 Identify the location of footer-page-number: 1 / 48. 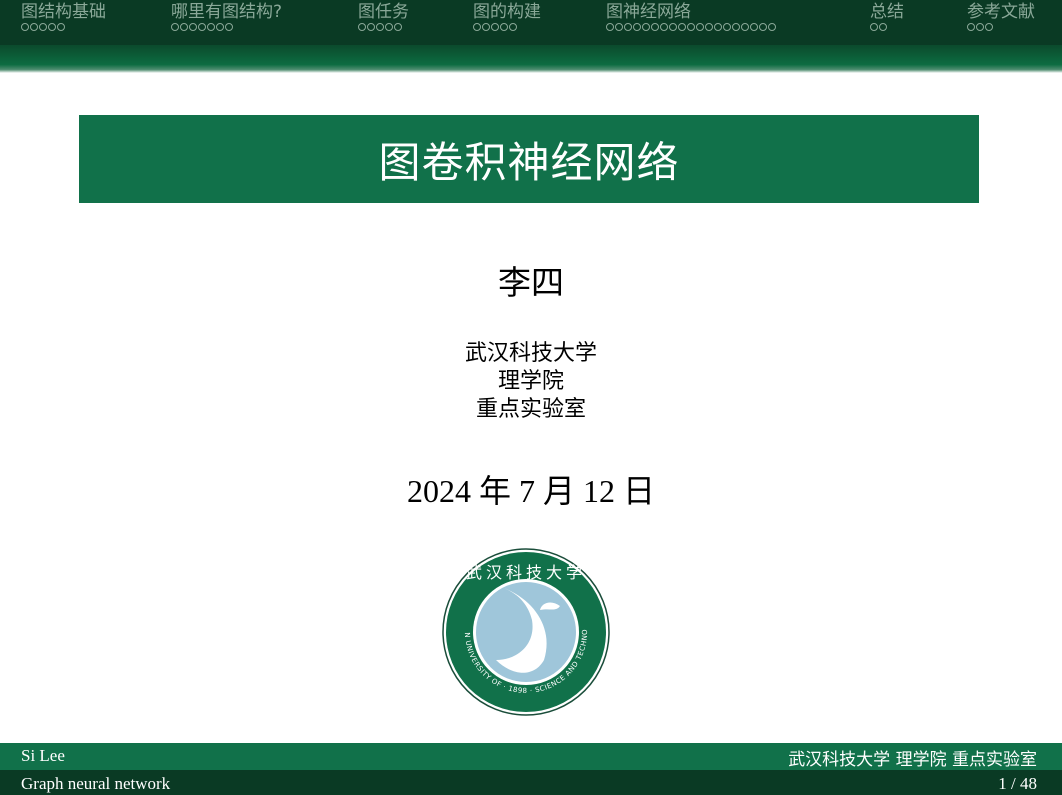
(1017, 783).